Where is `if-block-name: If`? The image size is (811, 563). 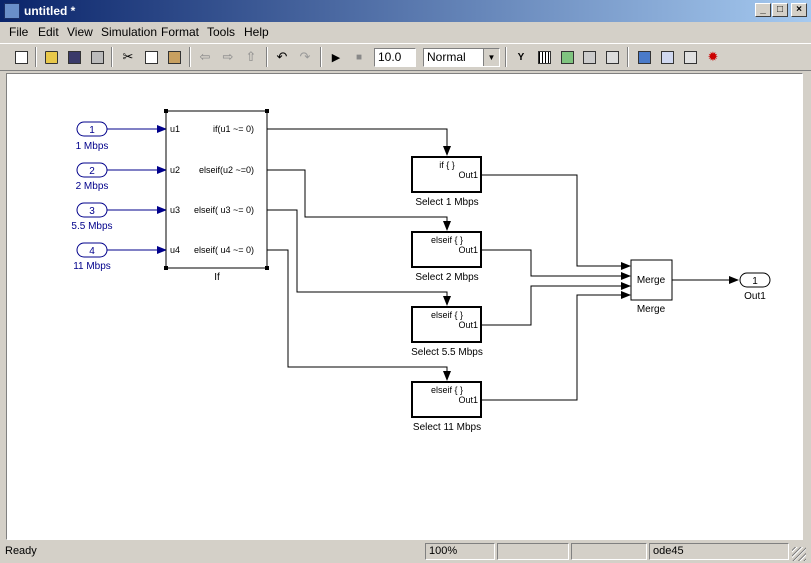
if-block-name: If is located at coordinates (217, 277).